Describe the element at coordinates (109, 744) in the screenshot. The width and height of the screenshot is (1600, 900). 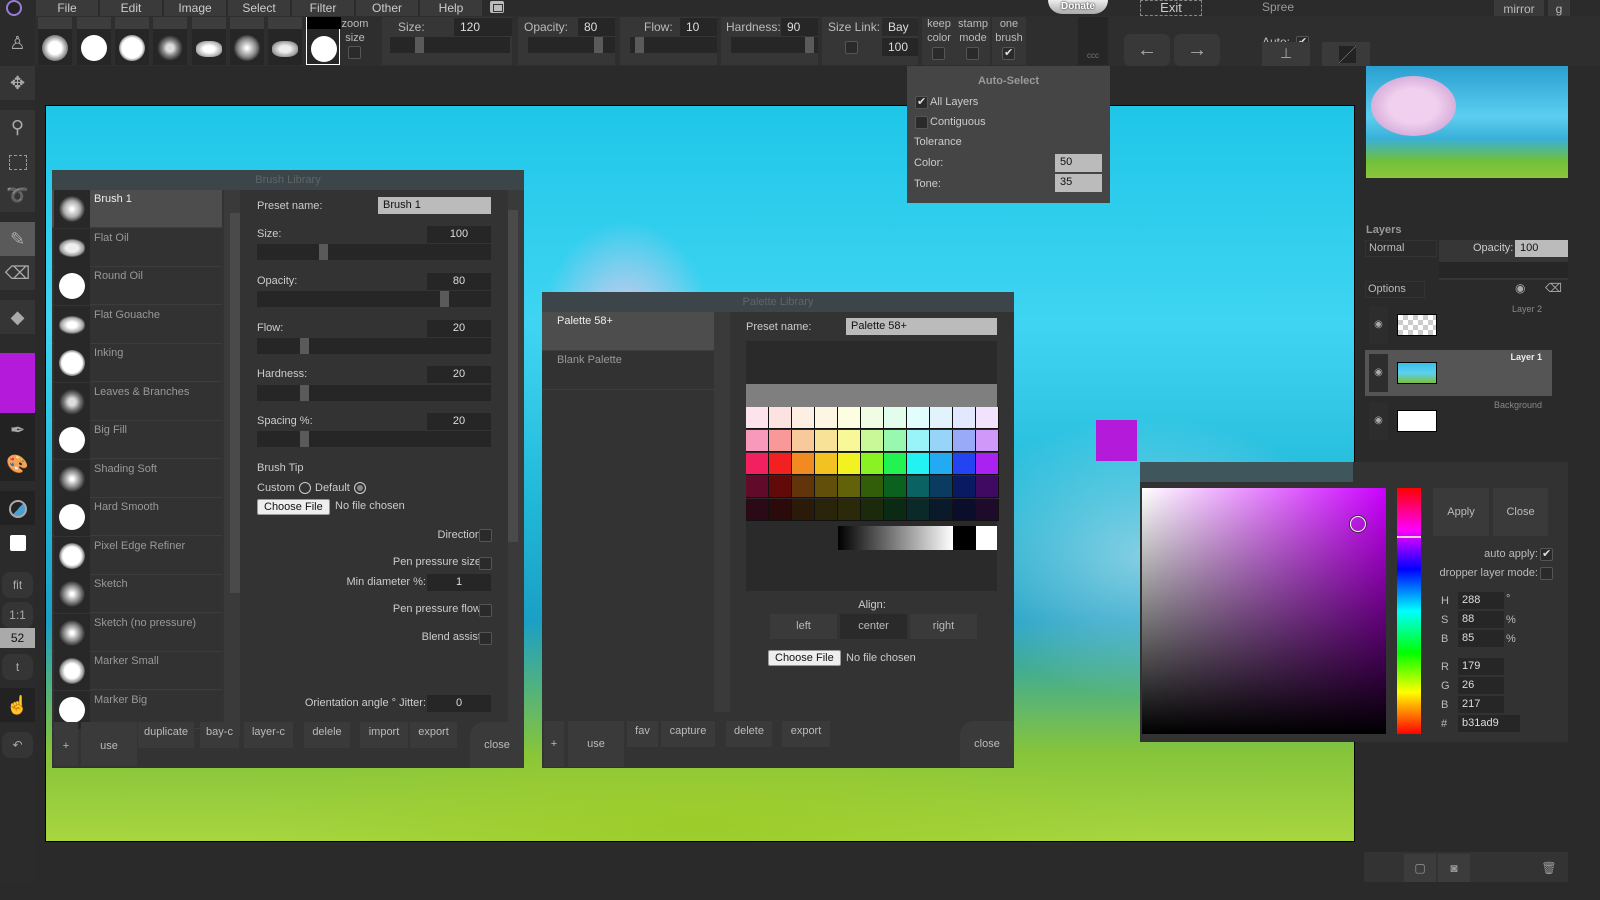
I see `brush-use-button: use` at that location.